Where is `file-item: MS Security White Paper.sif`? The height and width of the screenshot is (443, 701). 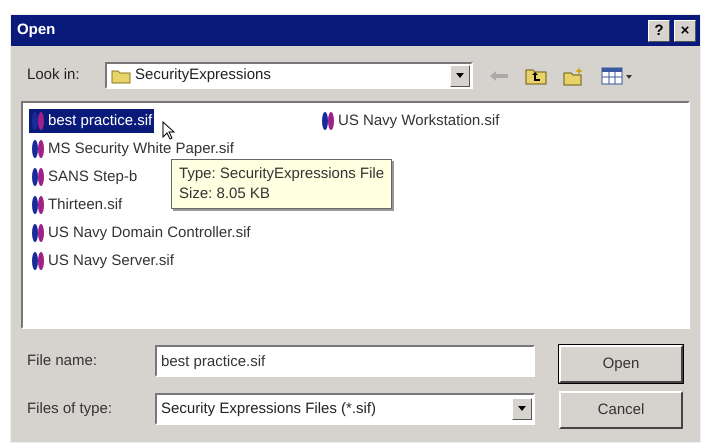
file-item: MS Security White Paper.sif is located at coordinates (132, 149).